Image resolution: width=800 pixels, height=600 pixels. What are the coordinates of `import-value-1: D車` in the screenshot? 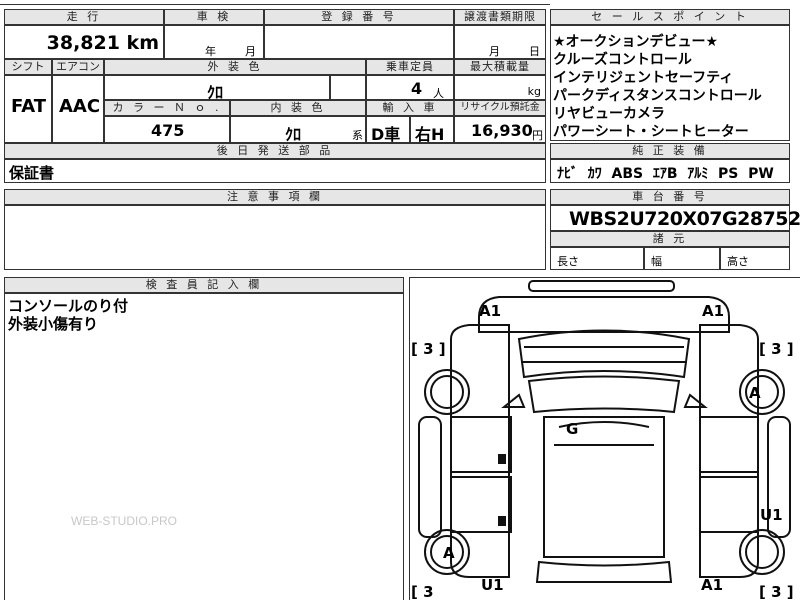 It's located at (386, 134).